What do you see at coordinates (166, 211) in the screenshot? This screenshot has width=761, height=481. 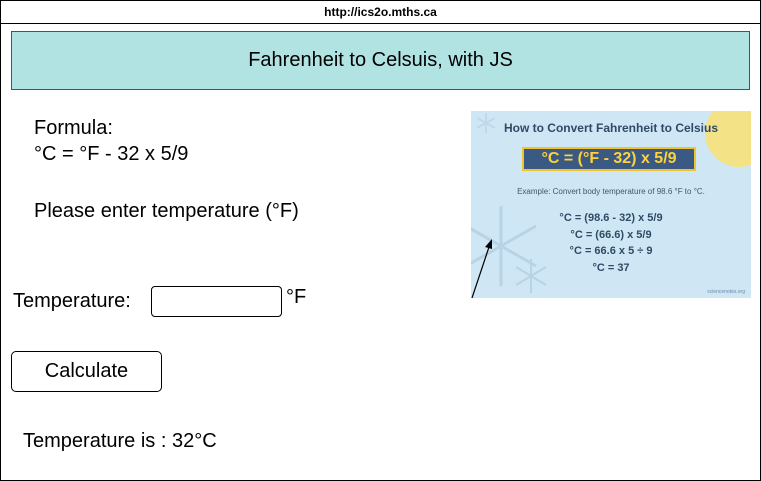 I see `instructions-text: Please enter temperature (°F)` at bounding box center [166, 211].